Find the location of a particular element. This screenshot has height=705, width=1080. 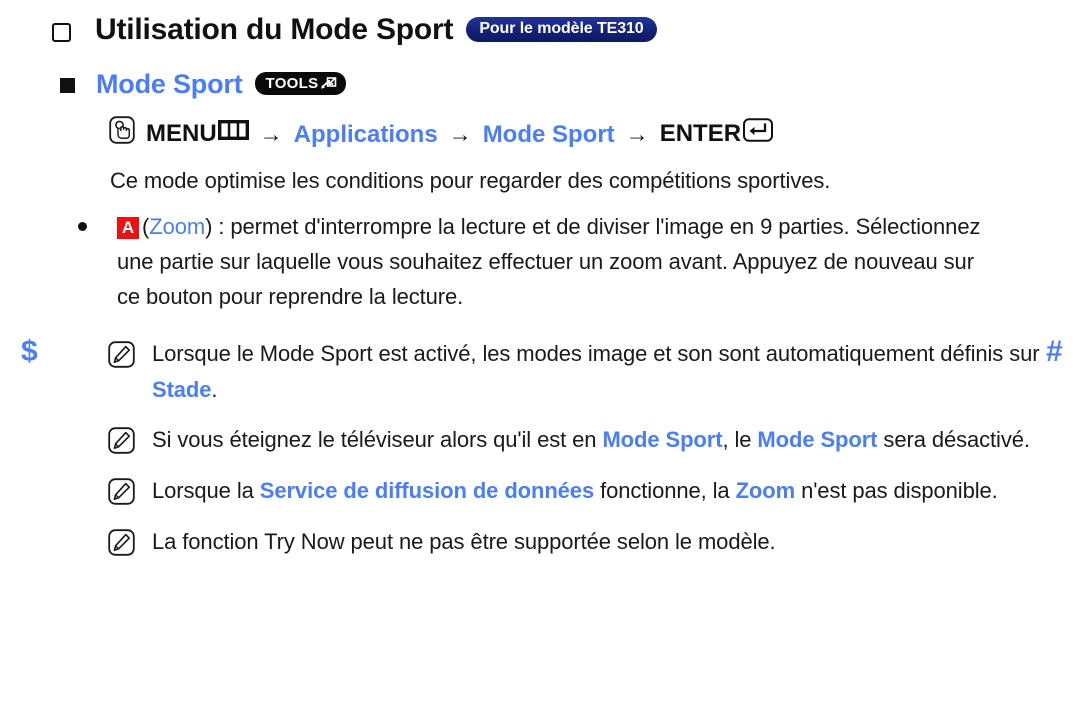

model-badge: Pour le modèle TE310 is located at coordinates (561, 29).